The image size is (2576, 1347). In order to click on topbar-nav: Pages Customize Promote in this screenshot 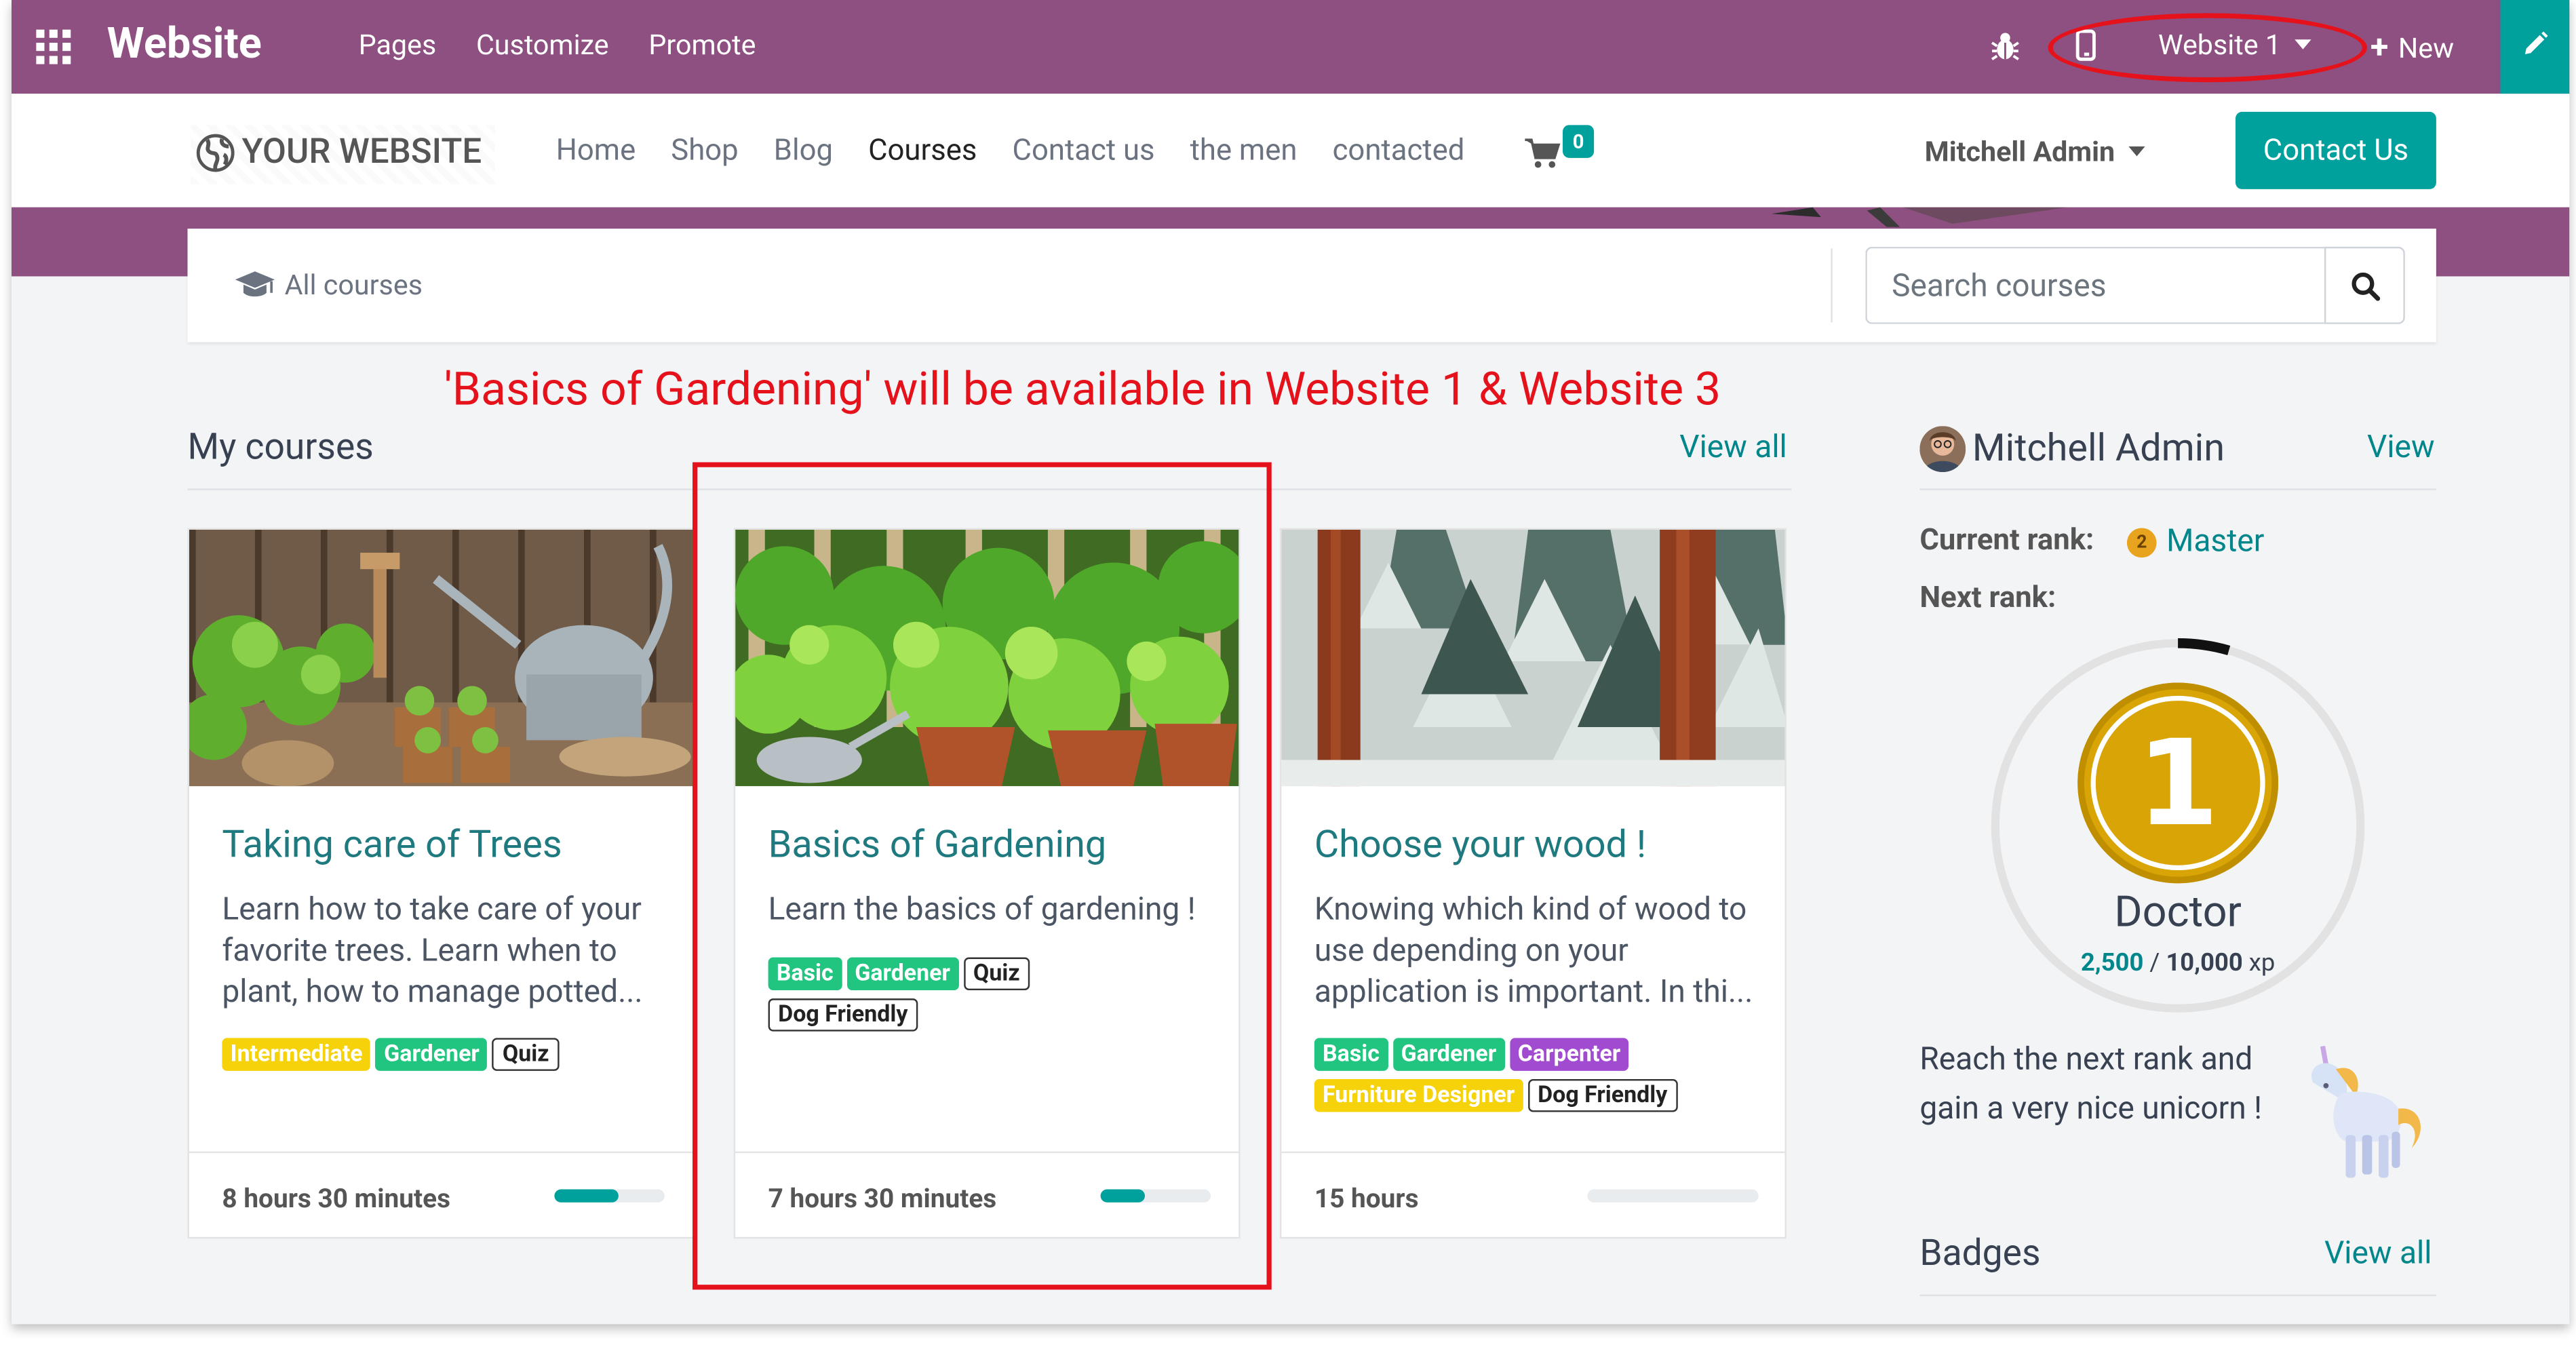, I will do `click(574, 46)`.